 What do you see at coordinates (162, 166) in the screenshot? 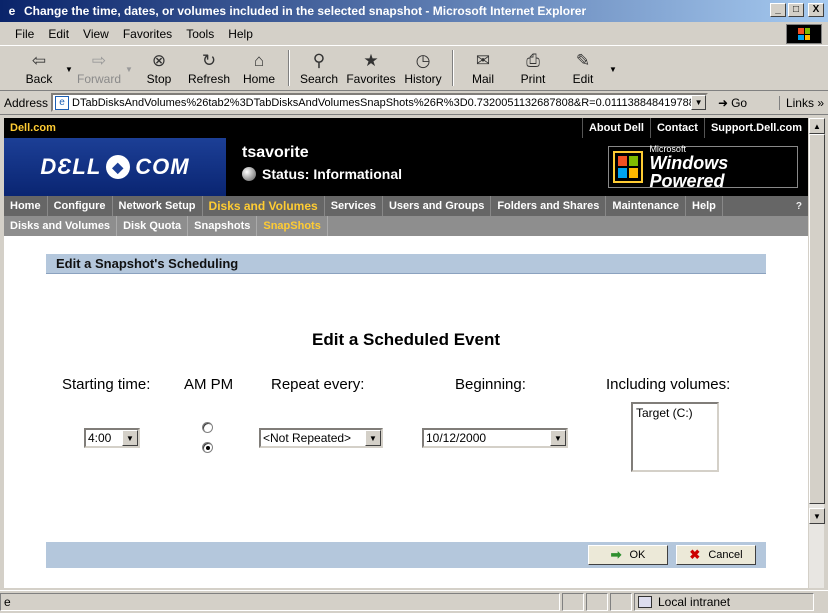
I see `dell-logo-com: COM` at bounding box center [162, 166].